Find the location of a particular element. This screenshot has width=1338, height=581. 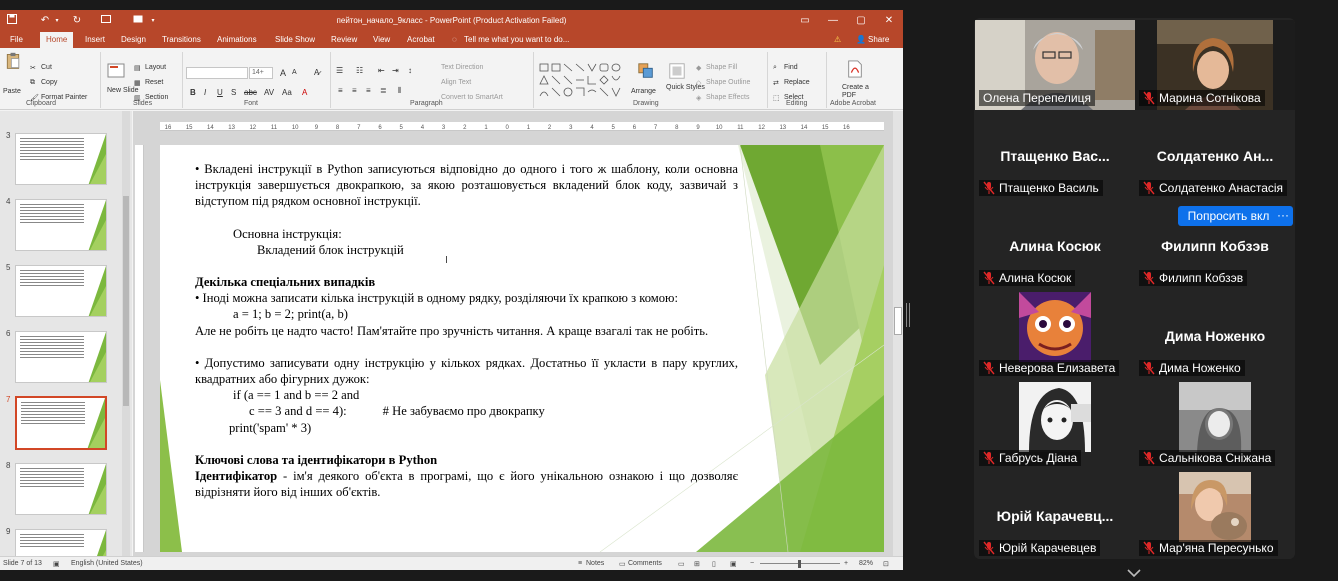

shape-outline-icon: ◇ is located at coordinates (698, 83).